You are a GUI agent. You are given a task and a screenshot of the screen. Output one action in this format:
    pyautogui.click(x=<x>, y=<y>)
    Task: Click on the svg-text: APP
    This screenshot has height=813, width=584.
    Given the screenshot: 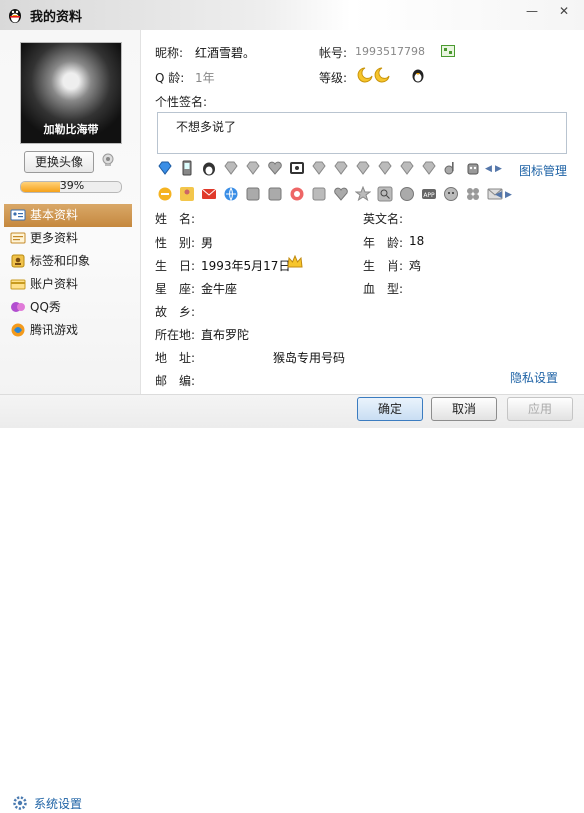 What is the action you would take?
    pyautogui.click(x=429, y=195)
    